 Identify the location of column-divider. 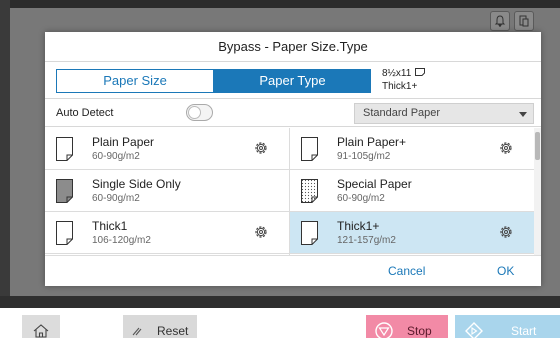
(289, 191).